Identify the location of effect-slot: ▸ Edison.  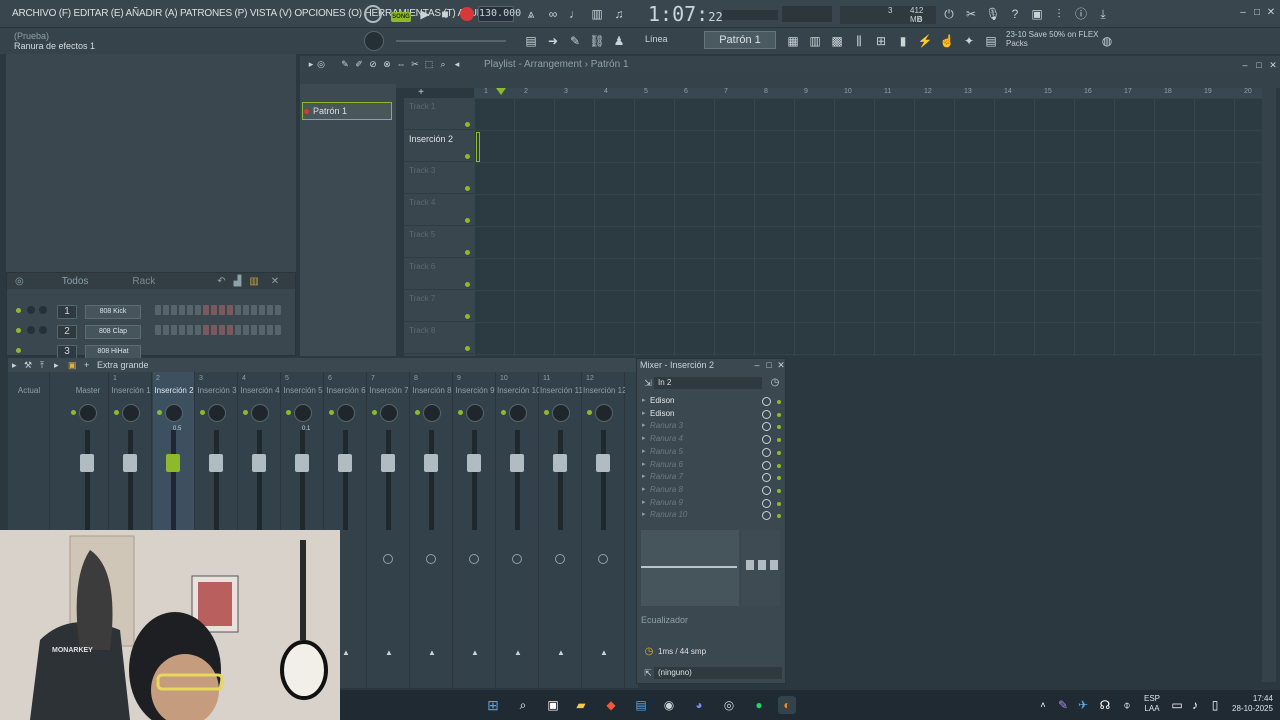
(712, 414).